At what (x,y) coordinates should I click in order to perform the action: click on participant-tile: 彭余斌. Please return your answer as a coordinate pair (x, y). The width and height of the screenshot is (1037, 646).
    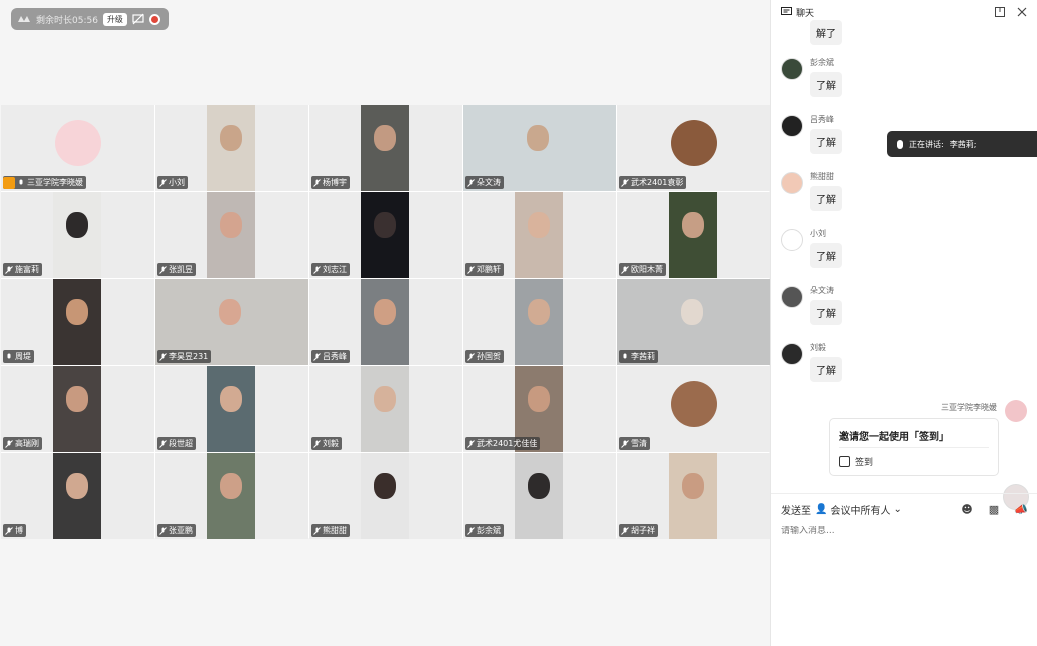
    Looking at the image, I should click on (539, 496).